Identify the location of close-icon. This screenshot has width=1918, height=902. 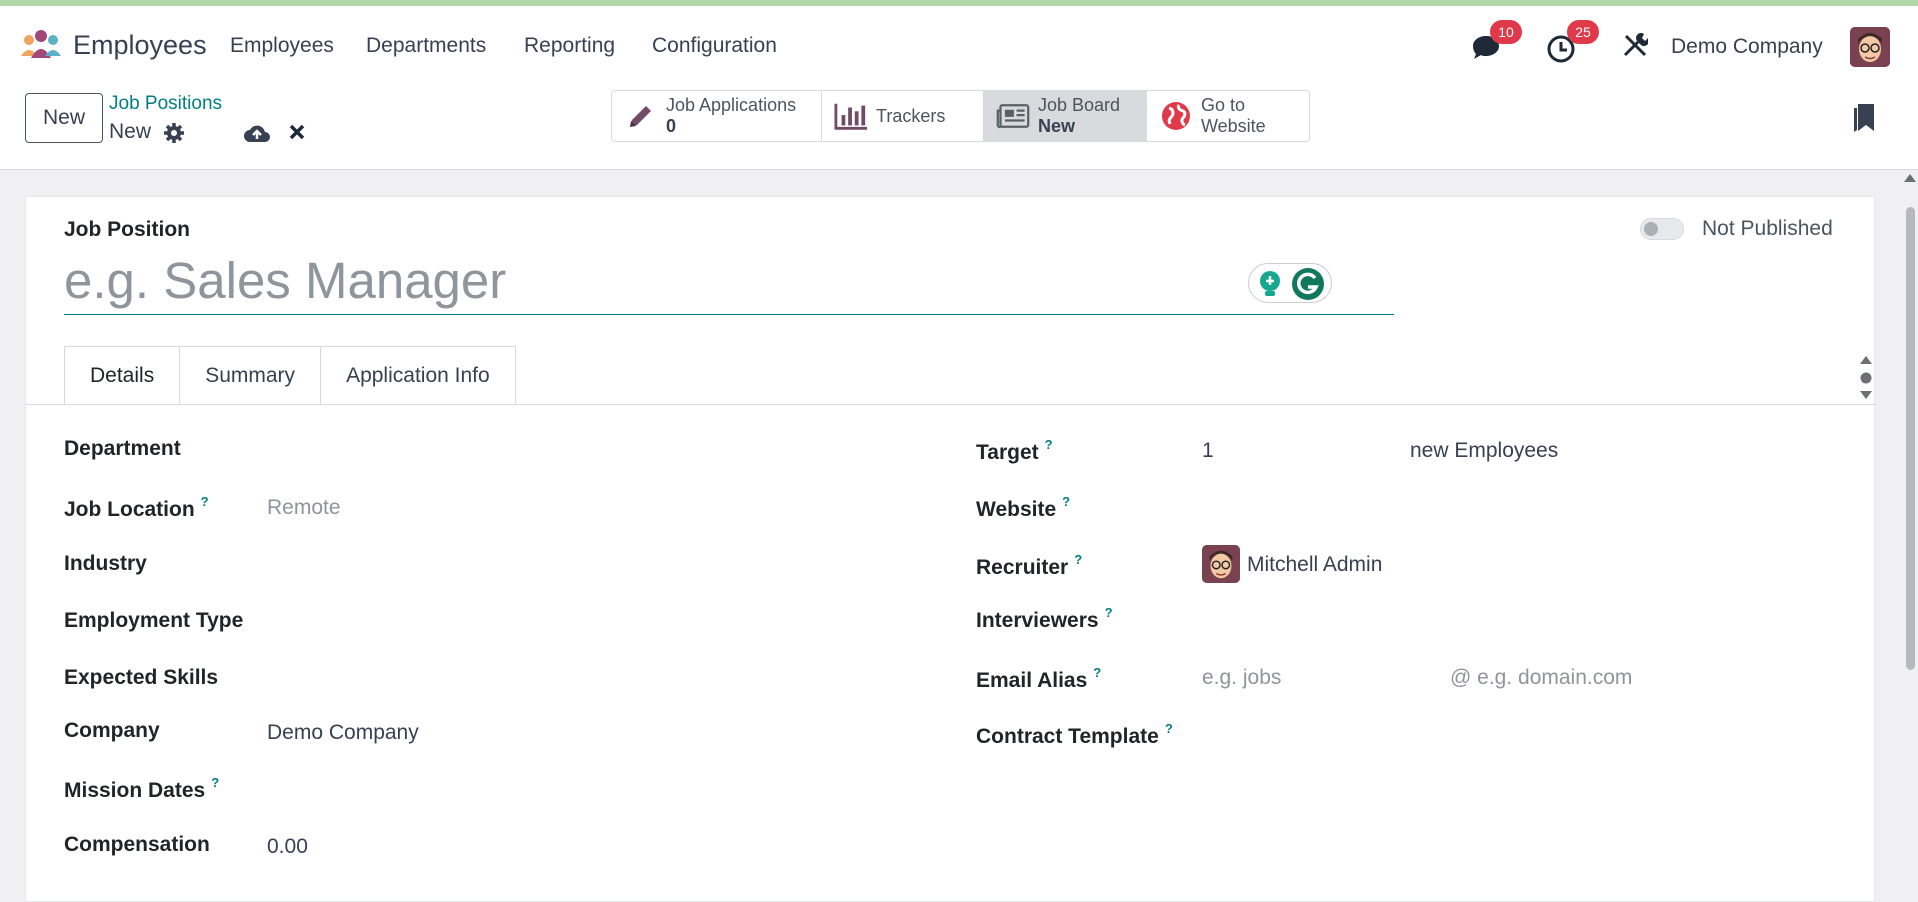
(297, 132).